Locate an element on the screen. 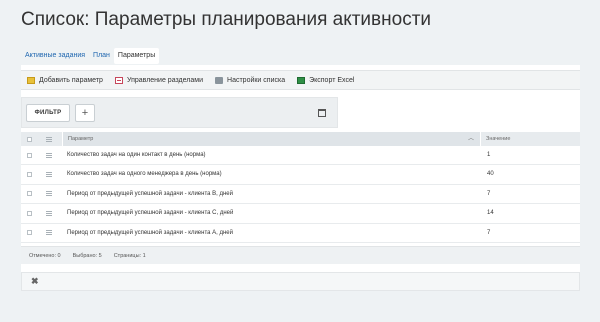 This screenshot has width=600, height=322. tab-plan: План is located at coordinates (101, 56).